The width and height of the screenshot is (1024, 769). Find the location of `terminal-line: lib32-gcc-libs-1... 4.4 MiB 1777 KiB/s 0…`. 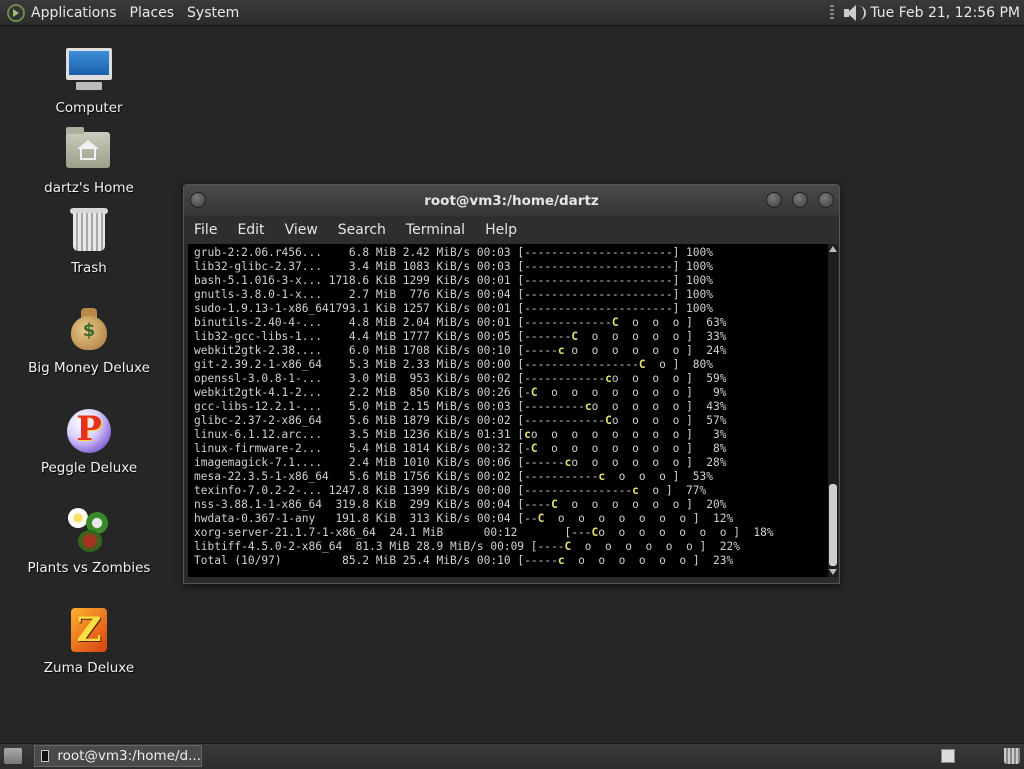

terminal-line: lib32-gcc-libs-1... 4.4 MiB 1777 KiB/s 0… is located at coordinates (460, 336).